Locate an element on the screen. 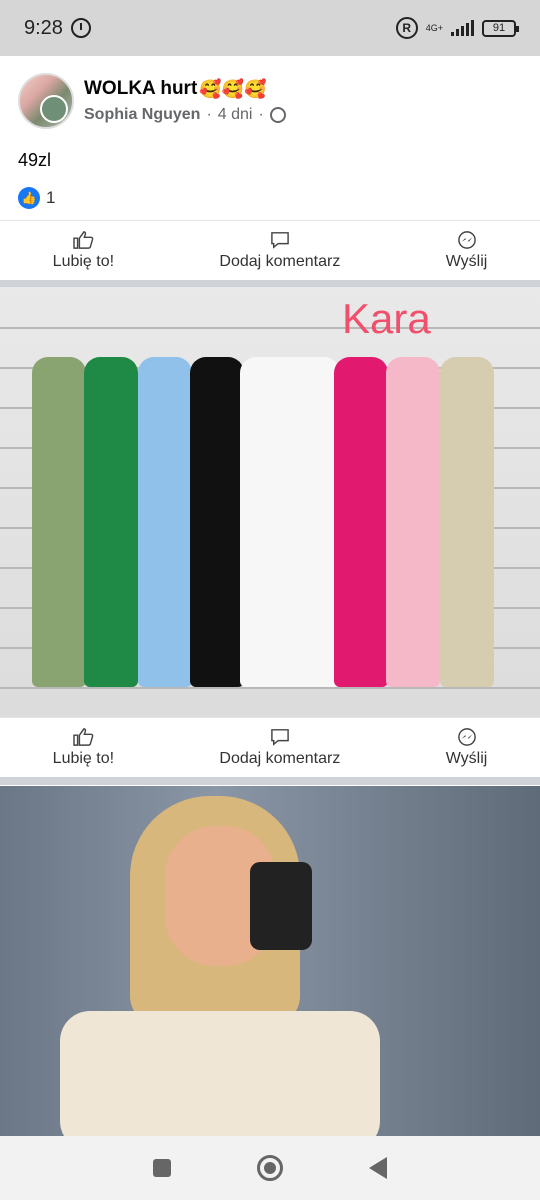 The width and height of the screenshot is (540, 1200). photo-overlay-text: Kara is located at coordinates (386, 318).